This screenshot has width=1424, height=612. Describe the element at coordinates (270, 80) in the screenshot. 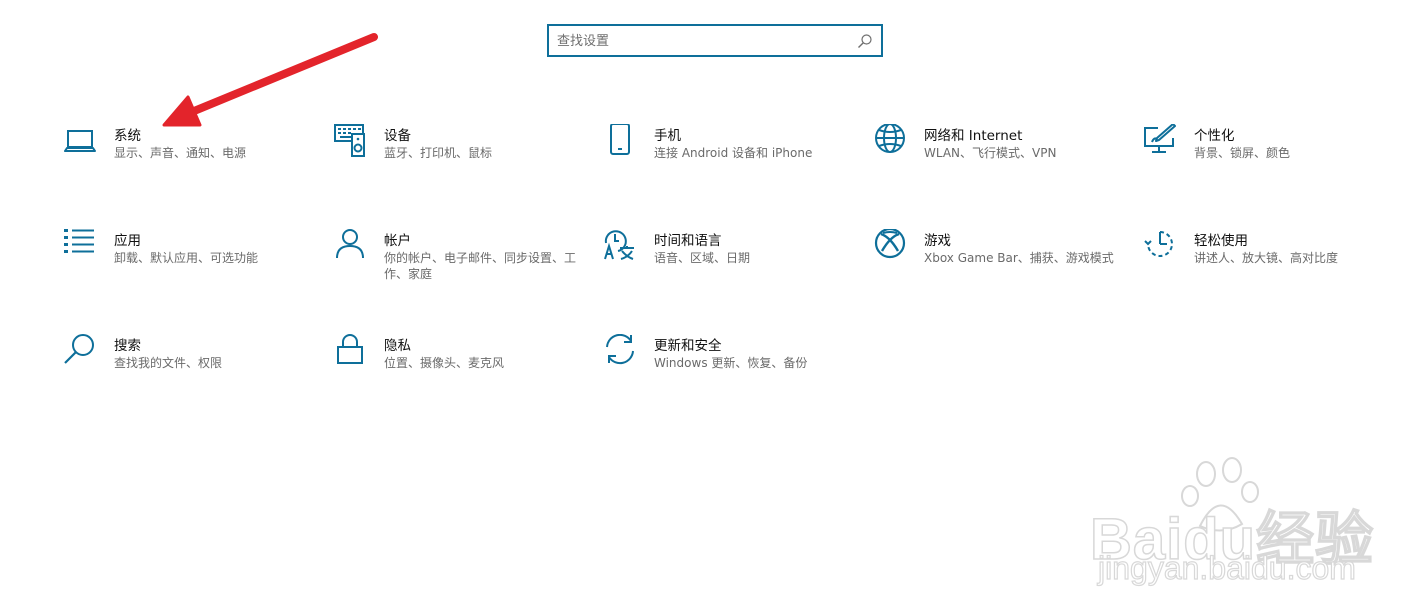

I see `annotation-arrow` at that location.